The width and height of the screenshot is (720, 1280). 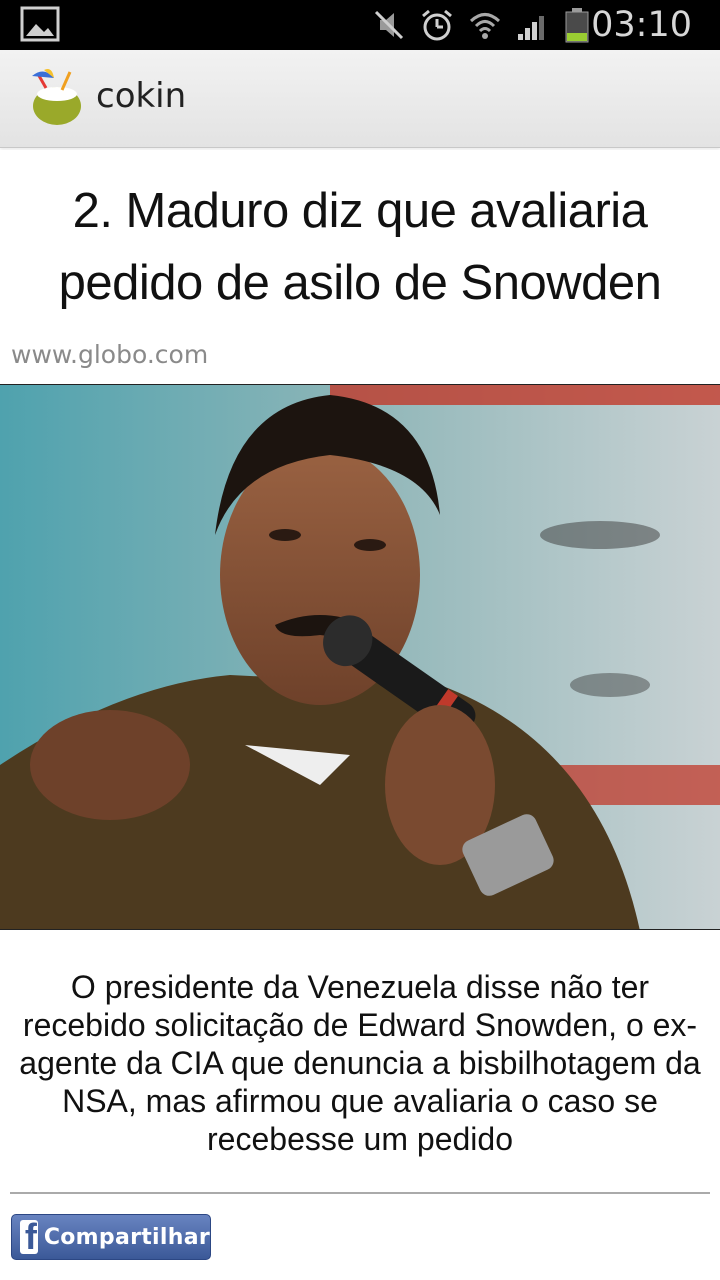 I want to click on status-bar: 03:10, so click(x=360, y=25).